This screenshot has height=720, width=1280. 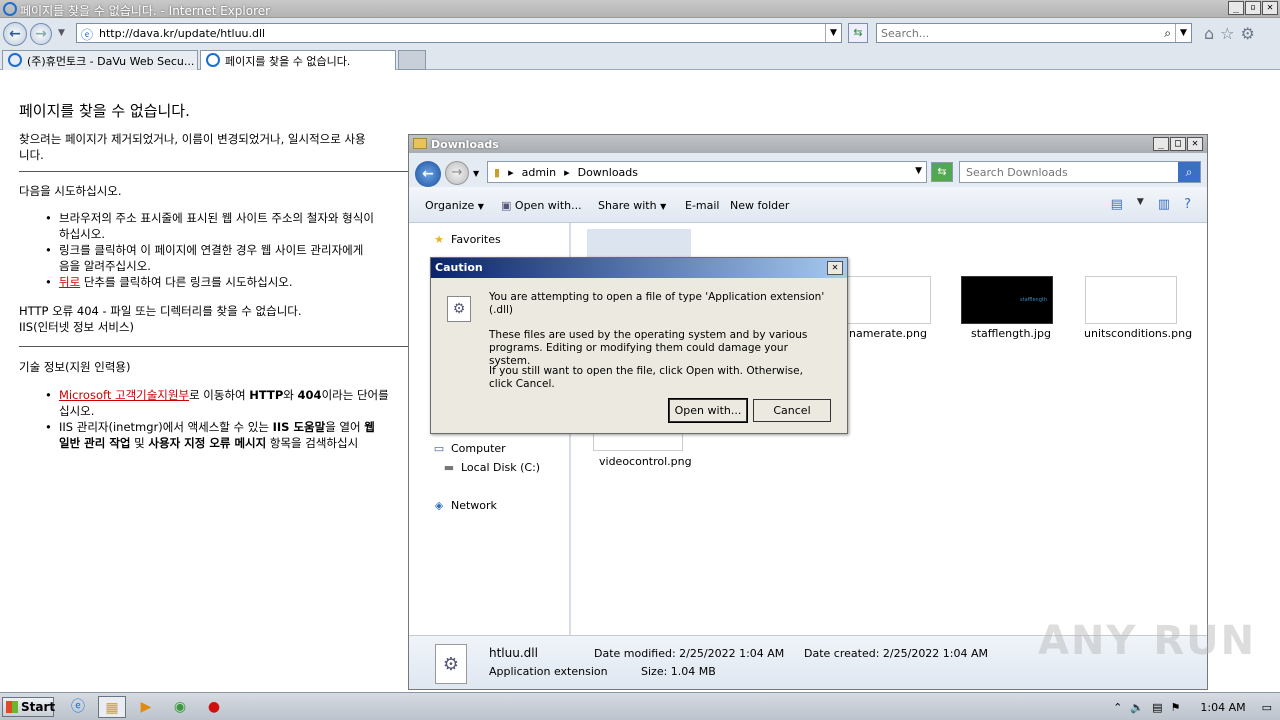 What do you see at coordinates (1161, 144) in the screenshot?
I see `explorer-minimize-button: _` at bounding box center [1161, 144].